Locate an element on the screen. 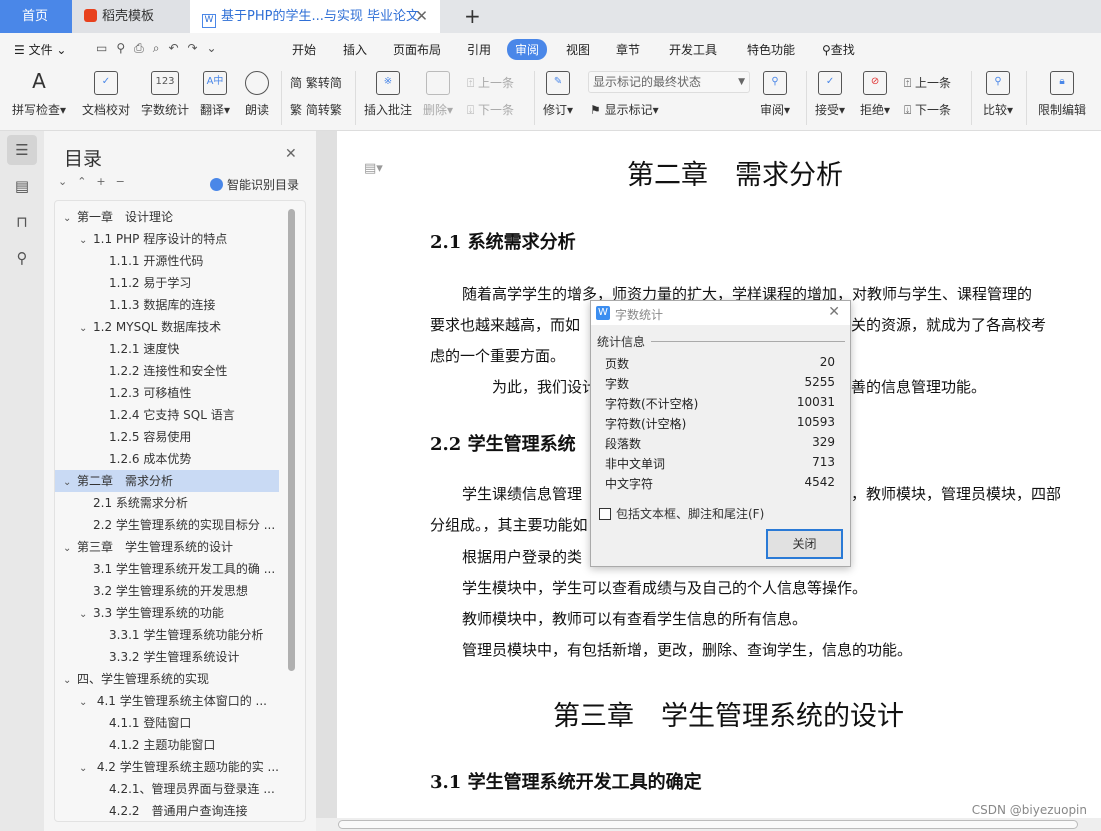  delete-comment-button: 删除▾ is located at coordinates (438, 94).